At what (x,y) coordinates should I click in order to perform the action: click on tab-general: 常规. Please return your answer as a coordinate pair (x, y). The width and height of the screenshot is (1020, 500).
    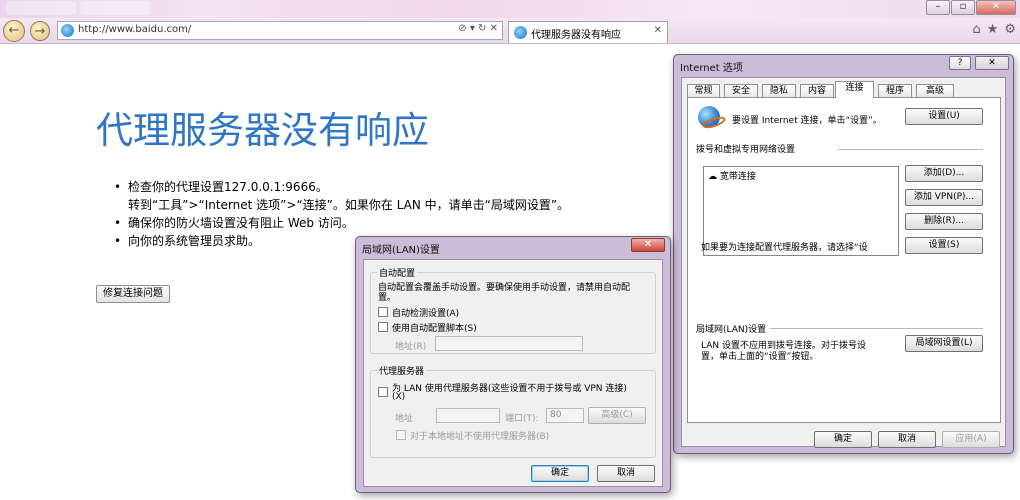
    Looking at the image, I should click on (703, 91).